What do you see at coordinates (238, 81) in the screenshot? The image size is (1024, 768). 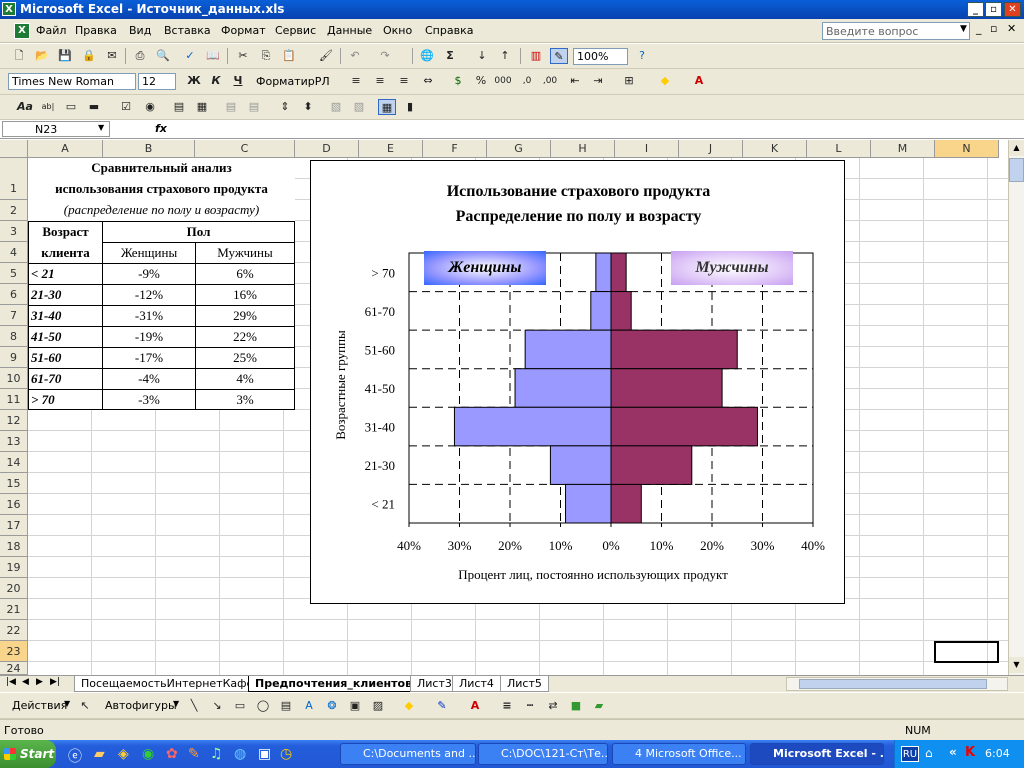 I see `underline-button: Ч` at bounding box center [238, 81].